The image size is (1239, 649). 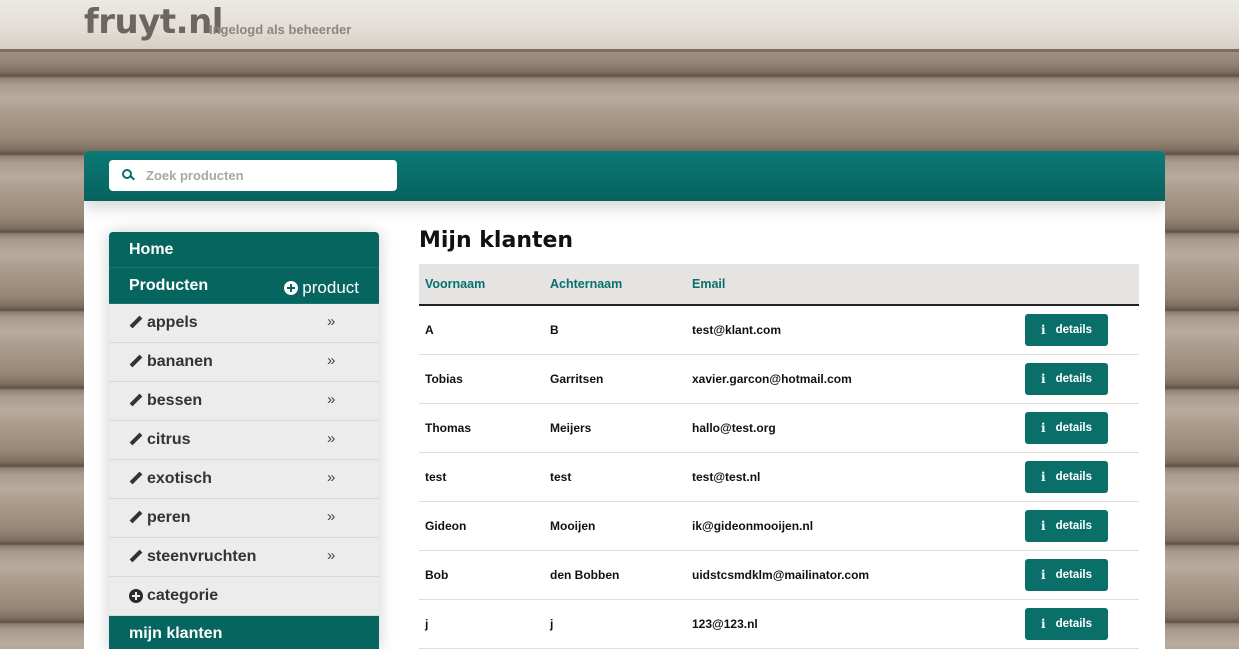 I want to click on sidebar-category-item: exotisch », so click(x=244, y=479).